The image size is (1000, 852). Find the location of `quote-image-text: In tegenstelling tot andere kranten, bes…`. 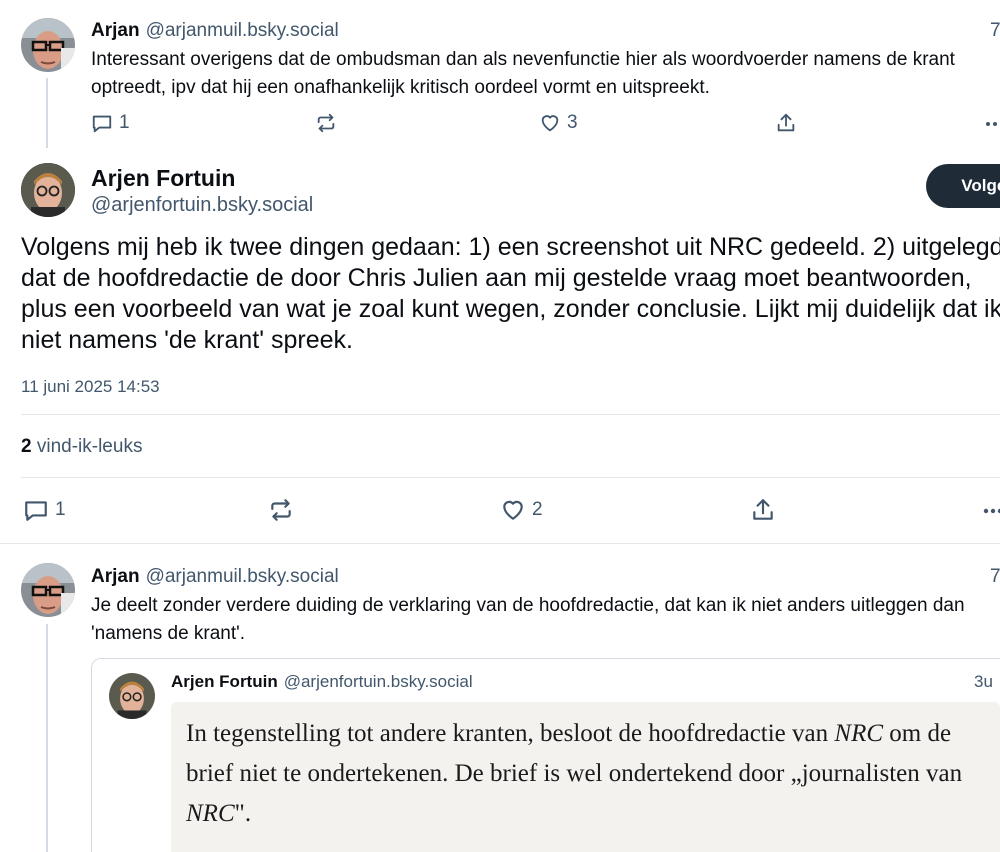

quote-image-text: In tegenstelling tot andere kranten, bes… is located at coordinates (586, 774).